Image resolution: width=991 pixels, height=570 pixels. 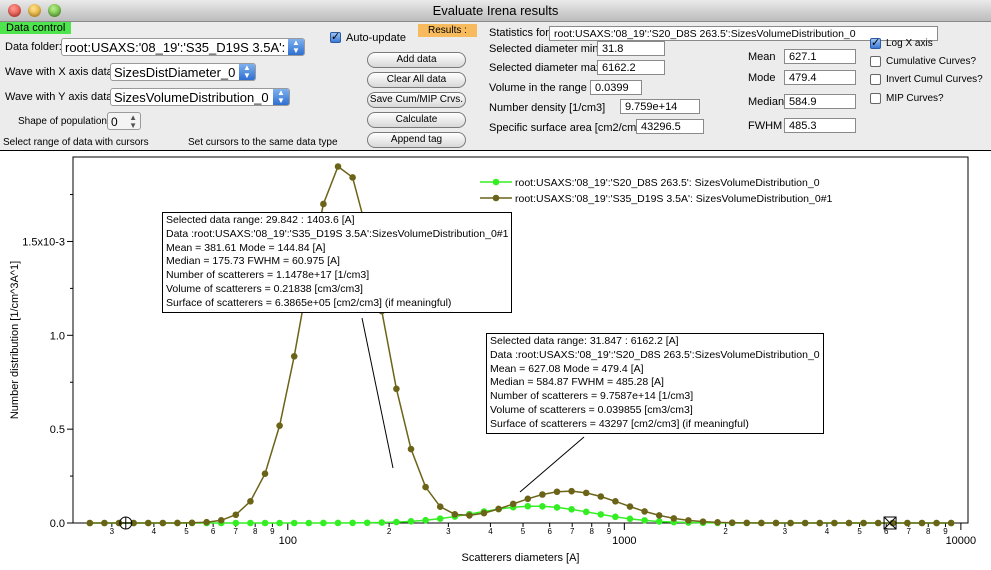 I want to click on annotation-line: Median = 584.87 FWHM = 485.28 [A], so click(x=577, y=382).